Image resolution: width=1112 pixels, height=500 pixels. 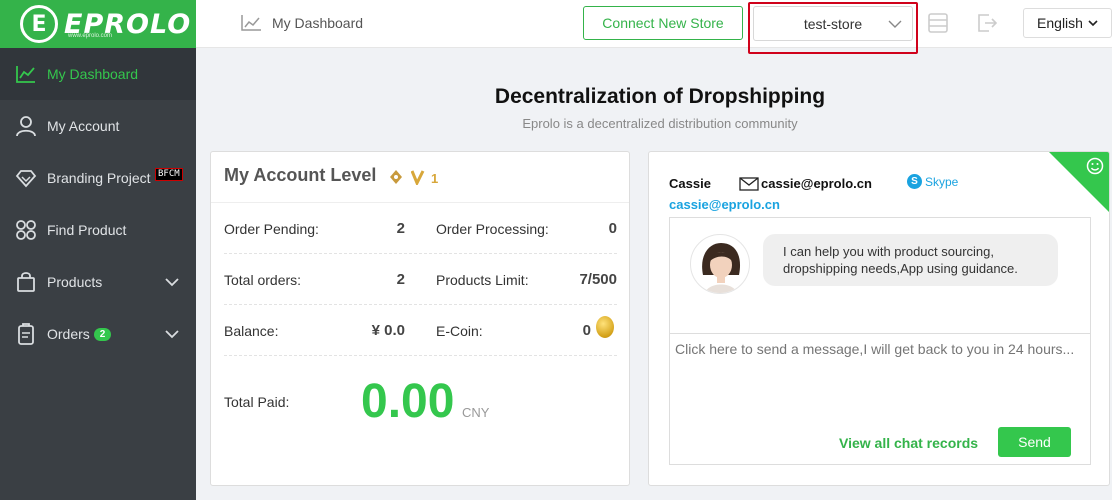 What do you see at coordinates (1034, 442) in the screenshot?
I see `send-button: Send` at bounding box center [1034, 442].